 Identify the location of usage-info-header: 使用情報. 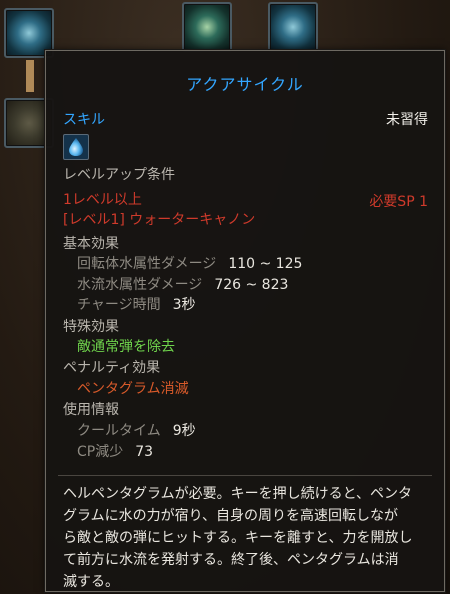
(91, 410).